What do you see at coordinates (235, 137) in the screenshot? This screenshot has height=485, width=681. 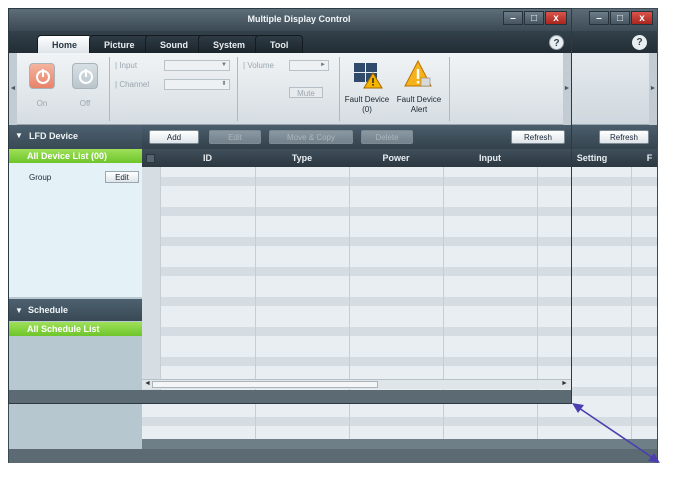 I see `edit-button: Edit` at bounding box center [235, 137].